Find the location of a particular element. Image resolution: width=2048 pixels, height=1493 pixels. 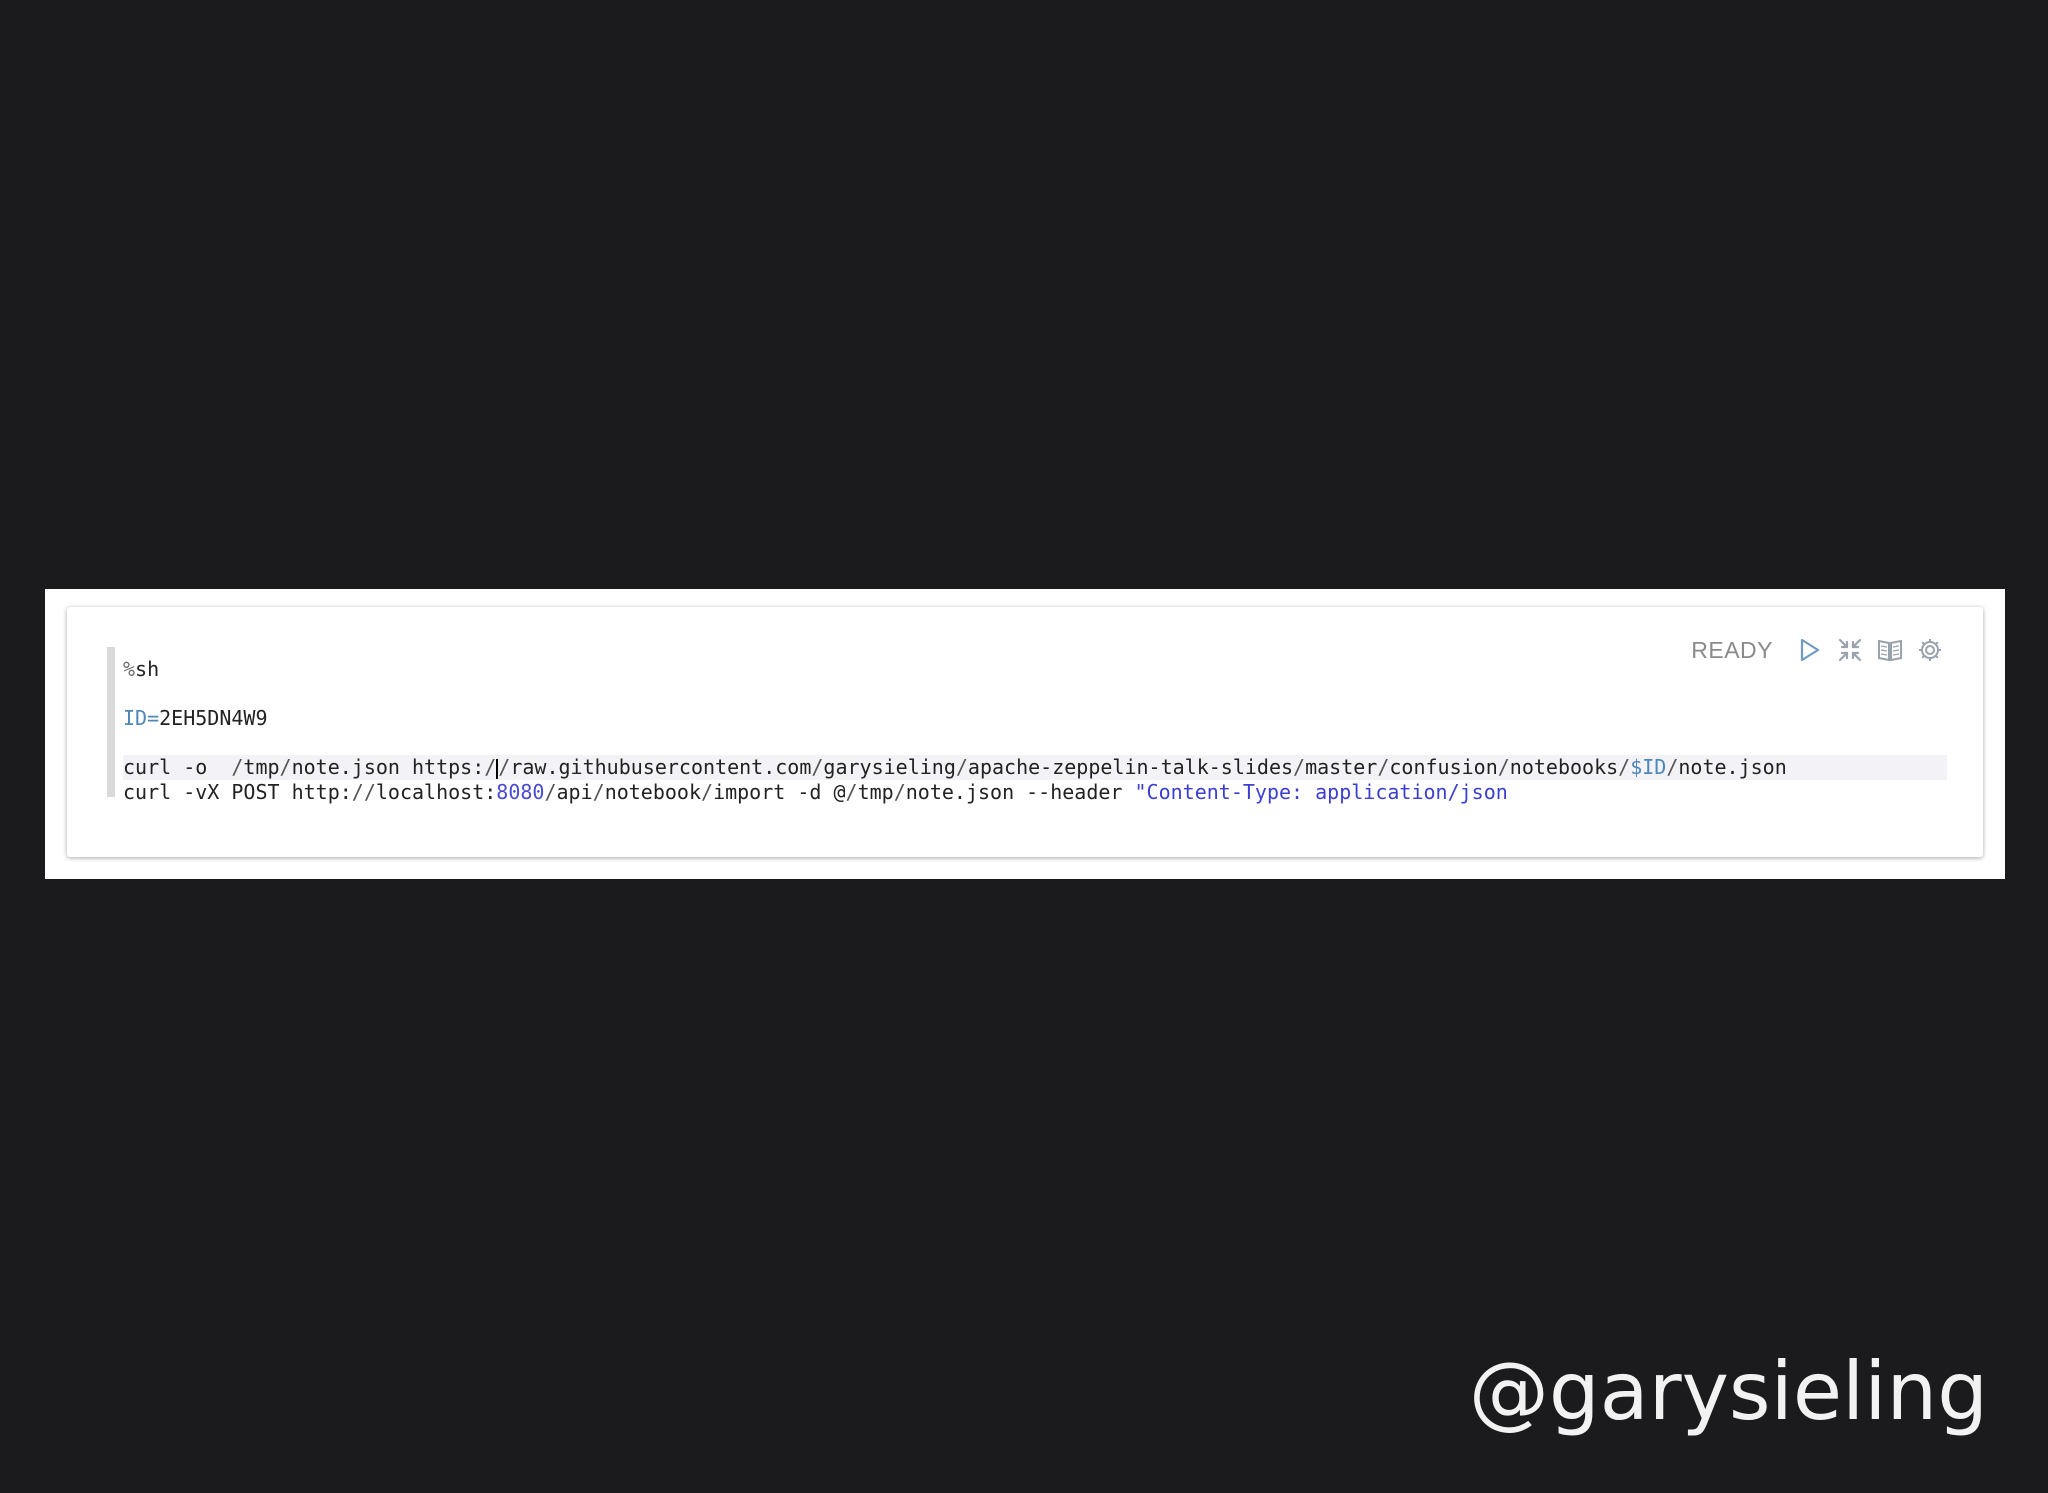

code-token: garysieling is located at coordinates (889, 767).